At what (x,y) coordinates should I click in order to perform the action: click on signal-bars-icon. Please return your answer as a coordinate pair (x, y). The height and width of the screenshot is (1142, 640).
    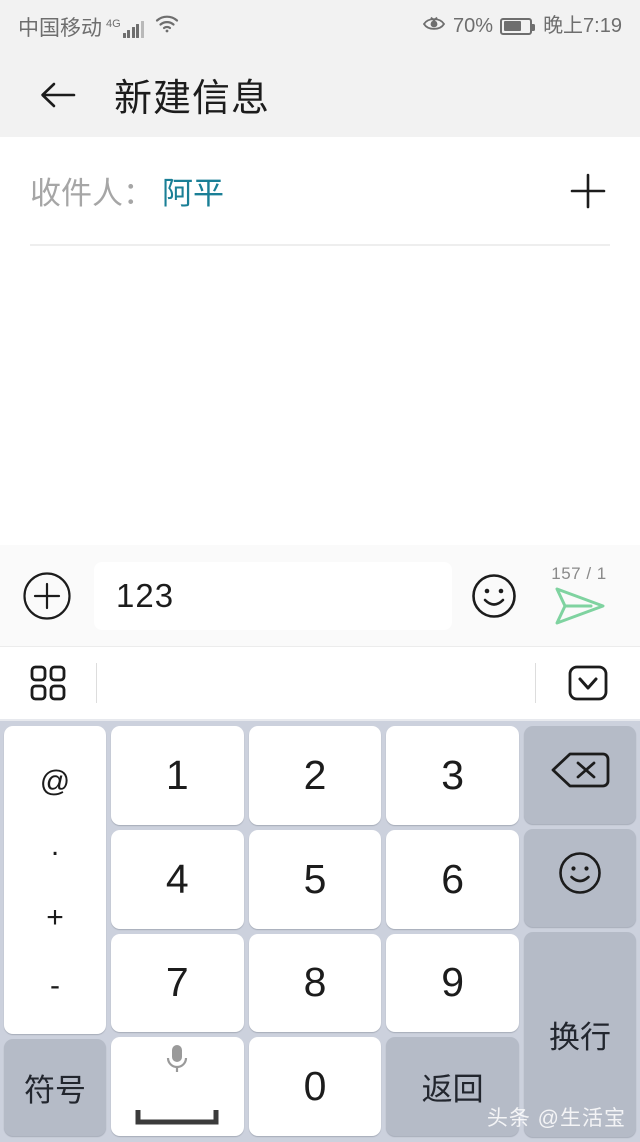
    Looking at the image, I should click on (133, 29).